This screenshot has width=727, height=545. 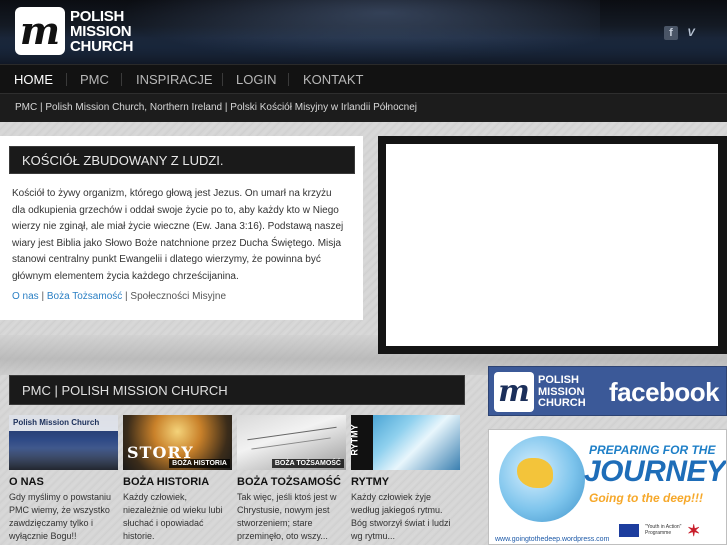 I want to click on card-thumbnail: BOŻA TOŻSAMOŚĆ, so click(x=291, y=442).